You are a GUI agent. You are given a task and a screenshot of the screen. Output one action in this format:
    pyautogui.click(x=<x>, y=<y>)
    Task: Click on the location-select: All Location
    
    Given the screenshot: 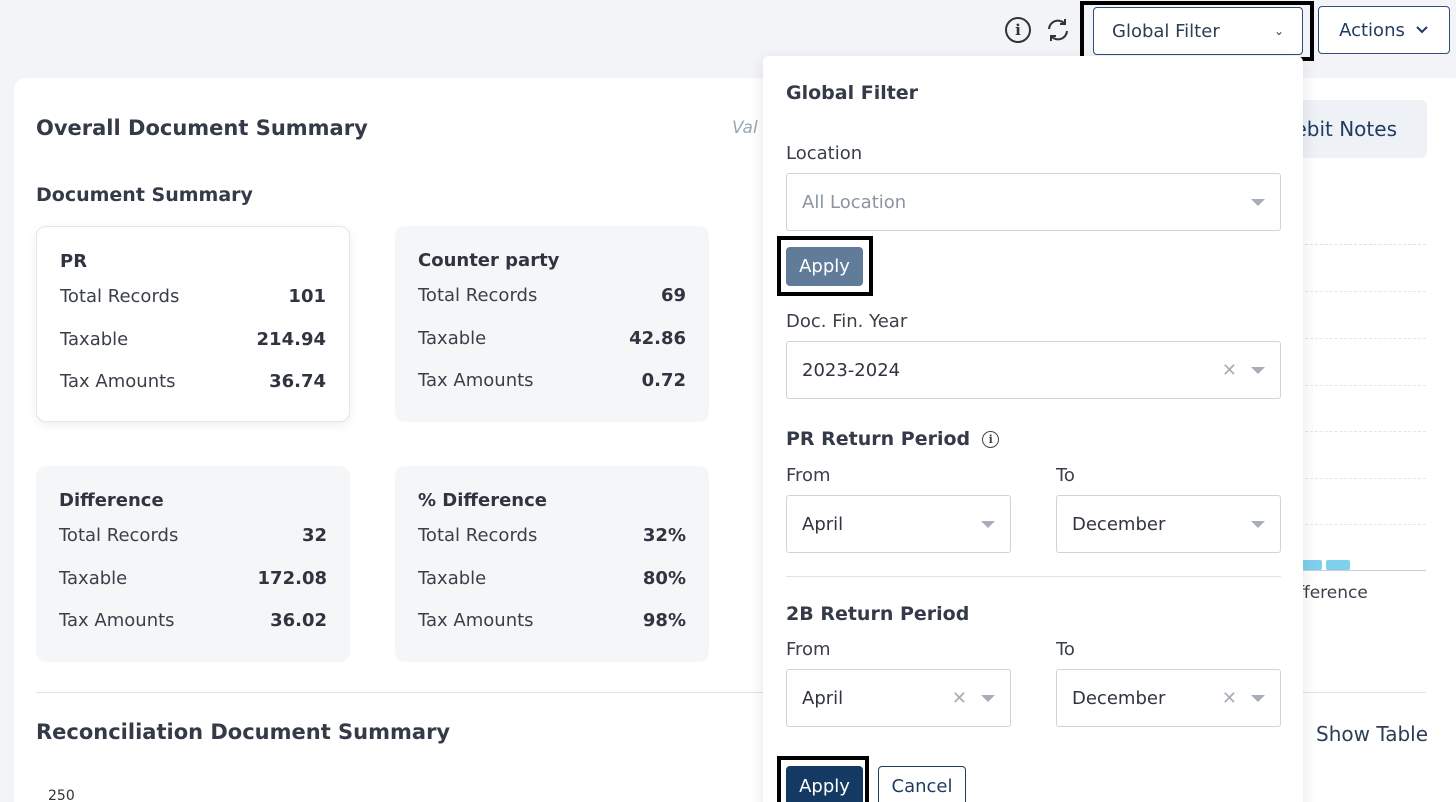 What is the action you would take?
    pyautogui.click(x=1033, y=202)
    